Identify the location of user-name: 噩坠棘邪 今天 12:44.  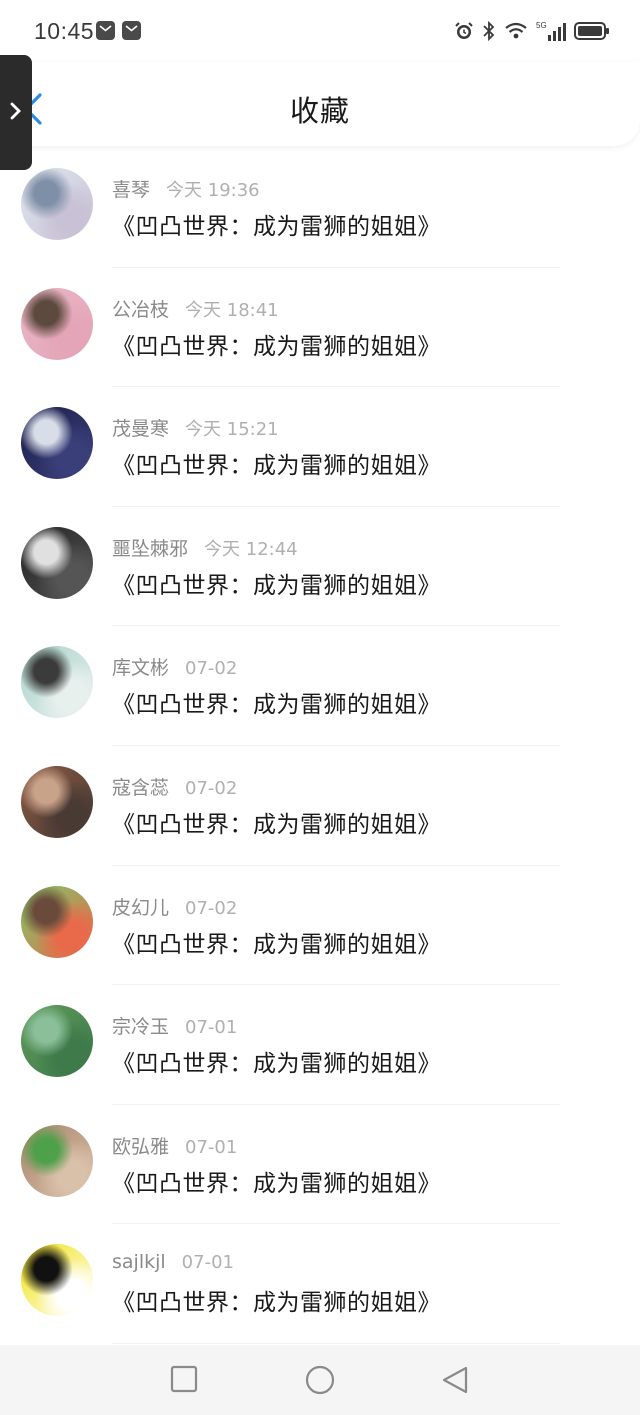
(205, 547).